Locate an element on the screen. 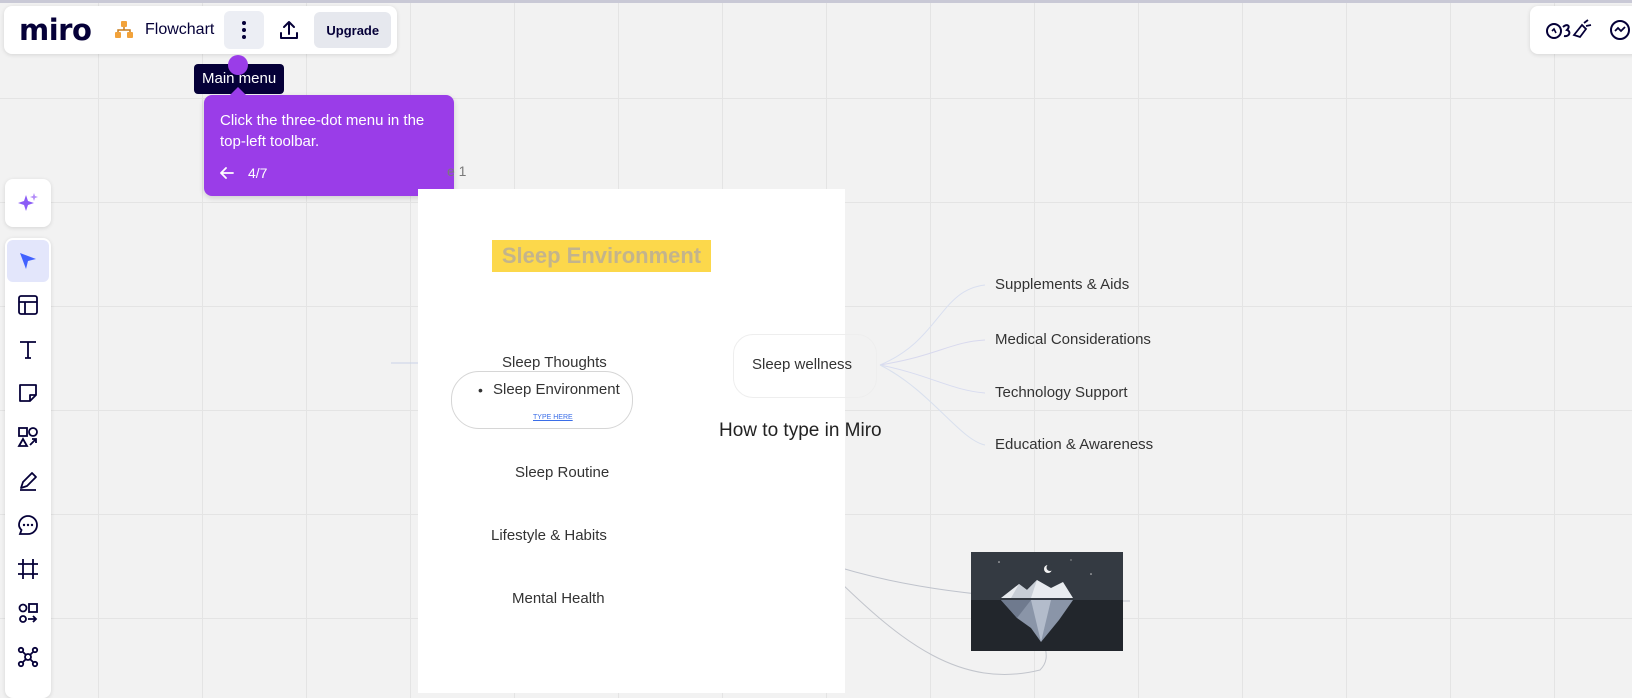 The height and width of the screenshot is (698, 1632). select-tool is located at coordinates (28, 261).